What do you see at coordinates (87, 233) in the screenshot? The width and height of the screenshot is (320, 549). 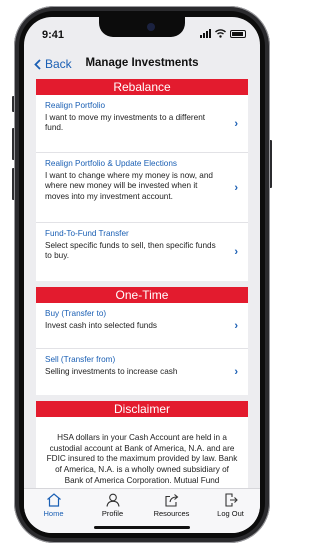 I see `item-title: Fund-To-Fund Transfer` at bounding box center [87, 233].